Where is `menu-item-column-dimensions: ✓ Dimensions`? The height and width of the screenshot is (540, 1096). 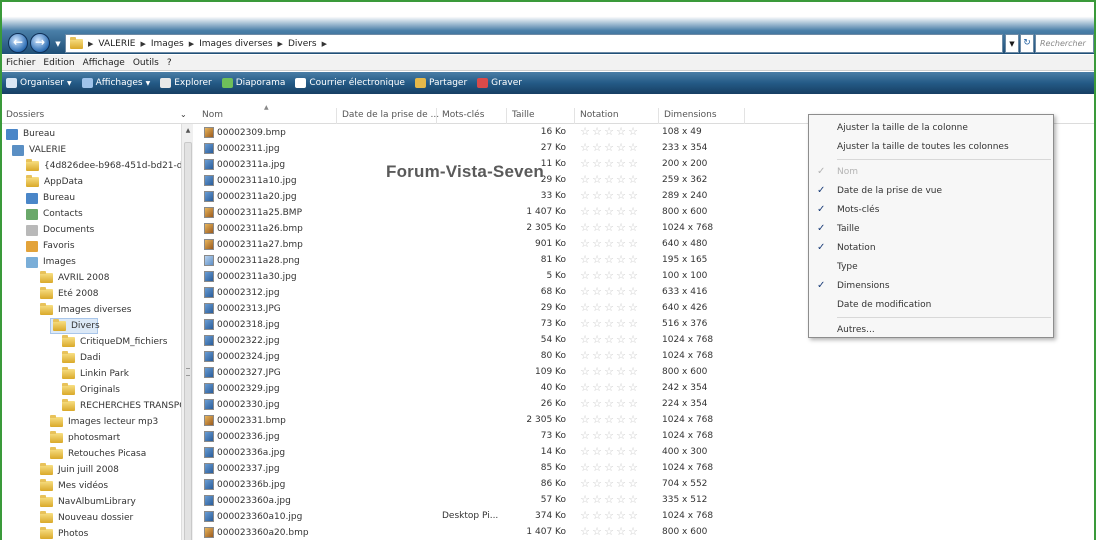 menu-item-column-dimensions: ✓ Dimensions is located at coordinates (931, 286).